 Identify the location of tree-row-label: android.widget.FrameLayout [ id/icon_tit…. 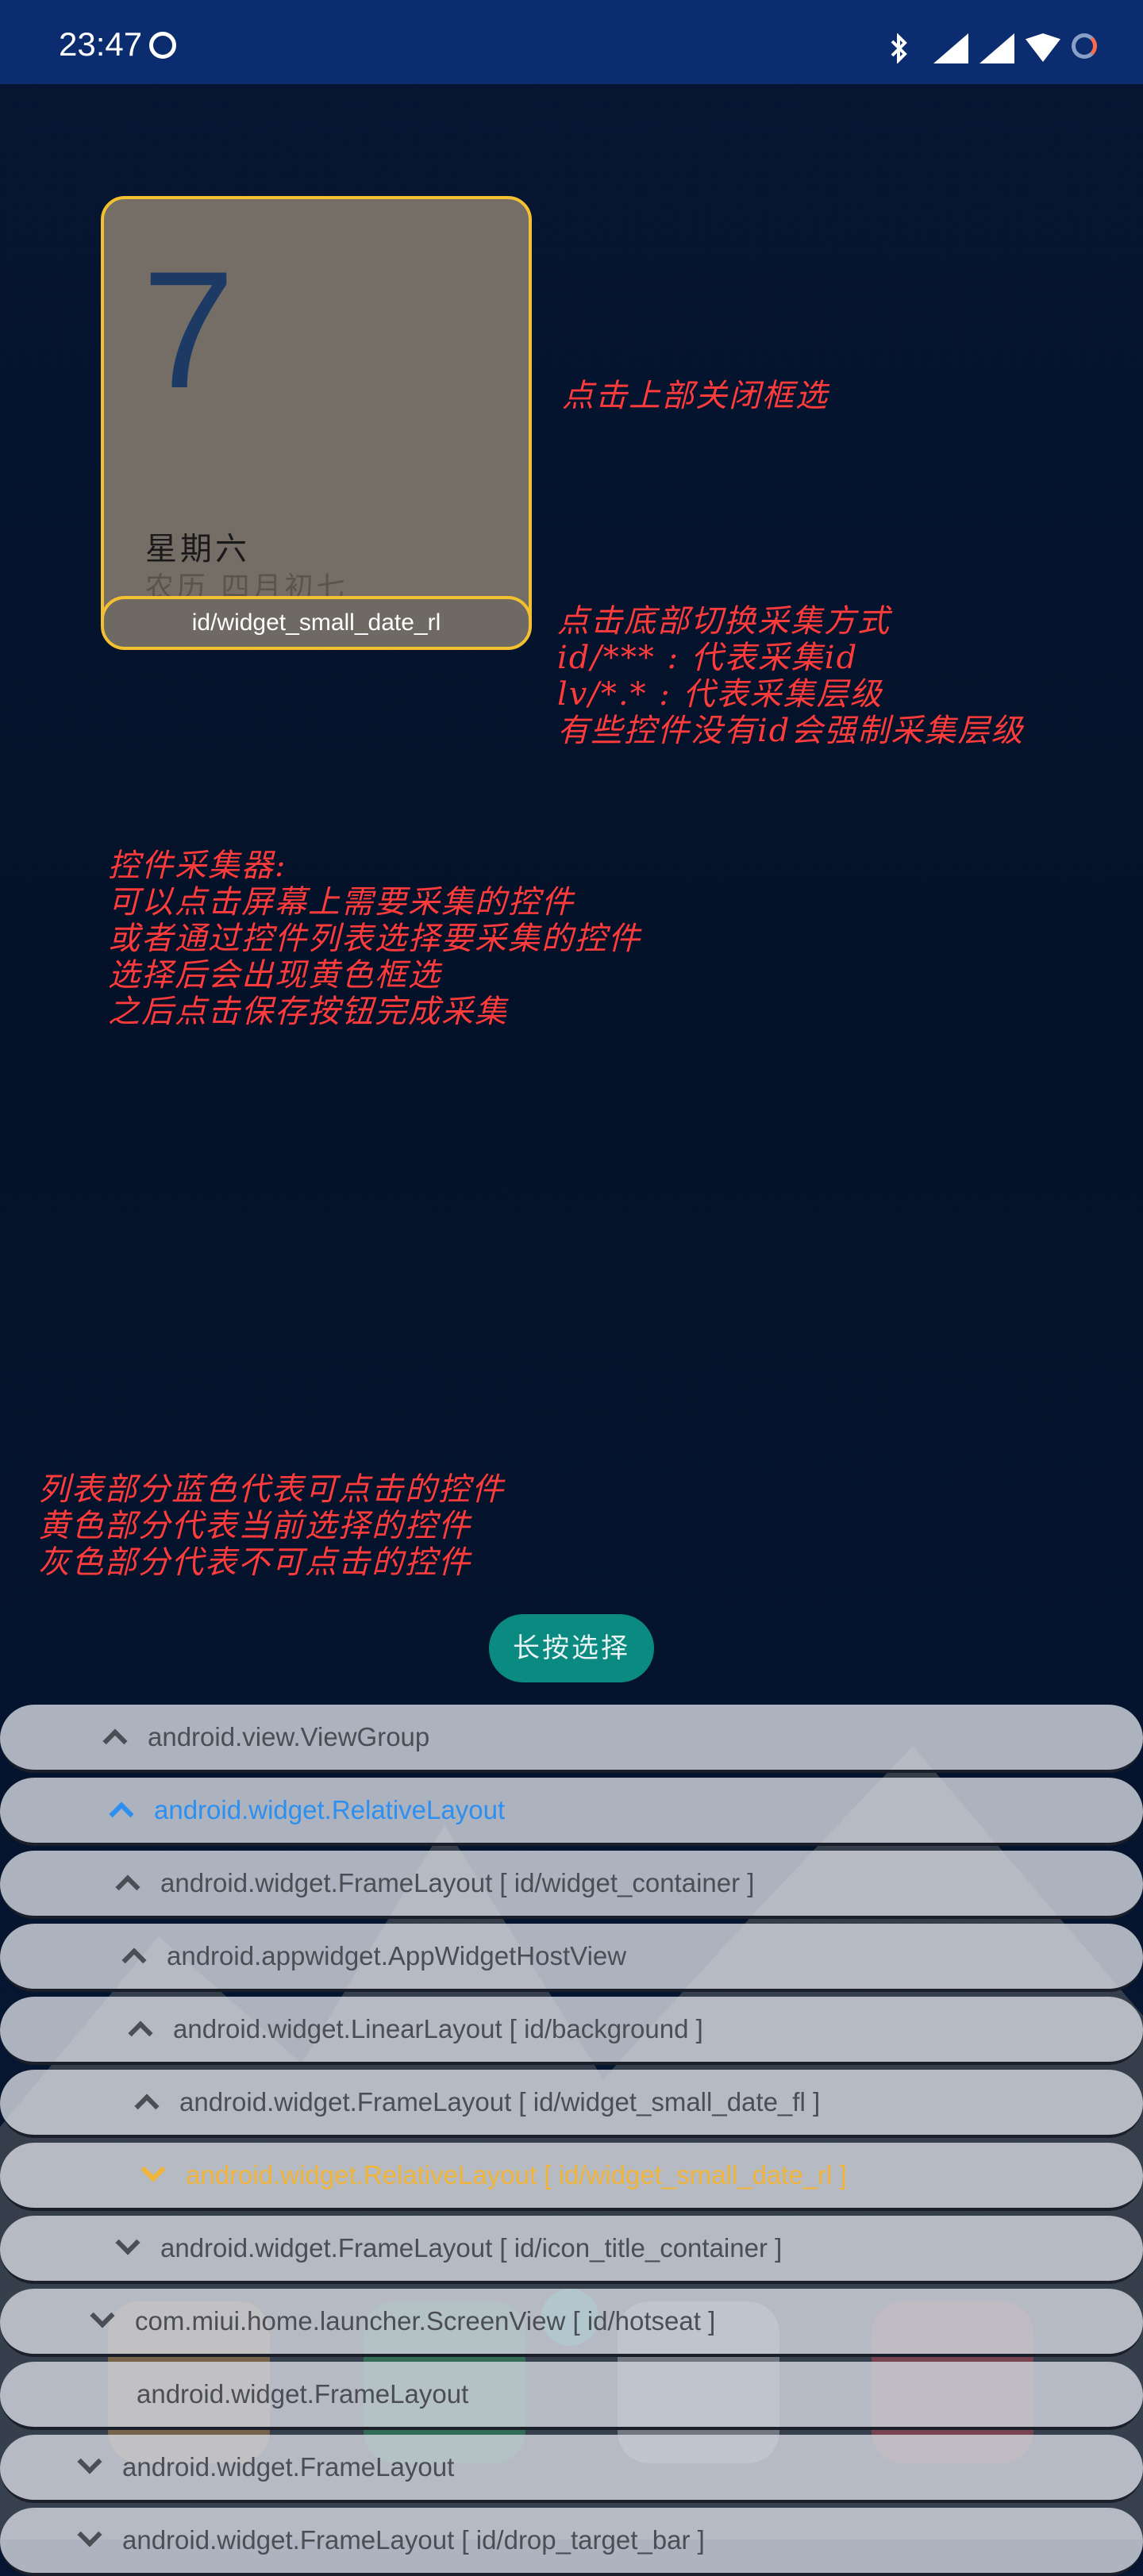
(471, 2248).